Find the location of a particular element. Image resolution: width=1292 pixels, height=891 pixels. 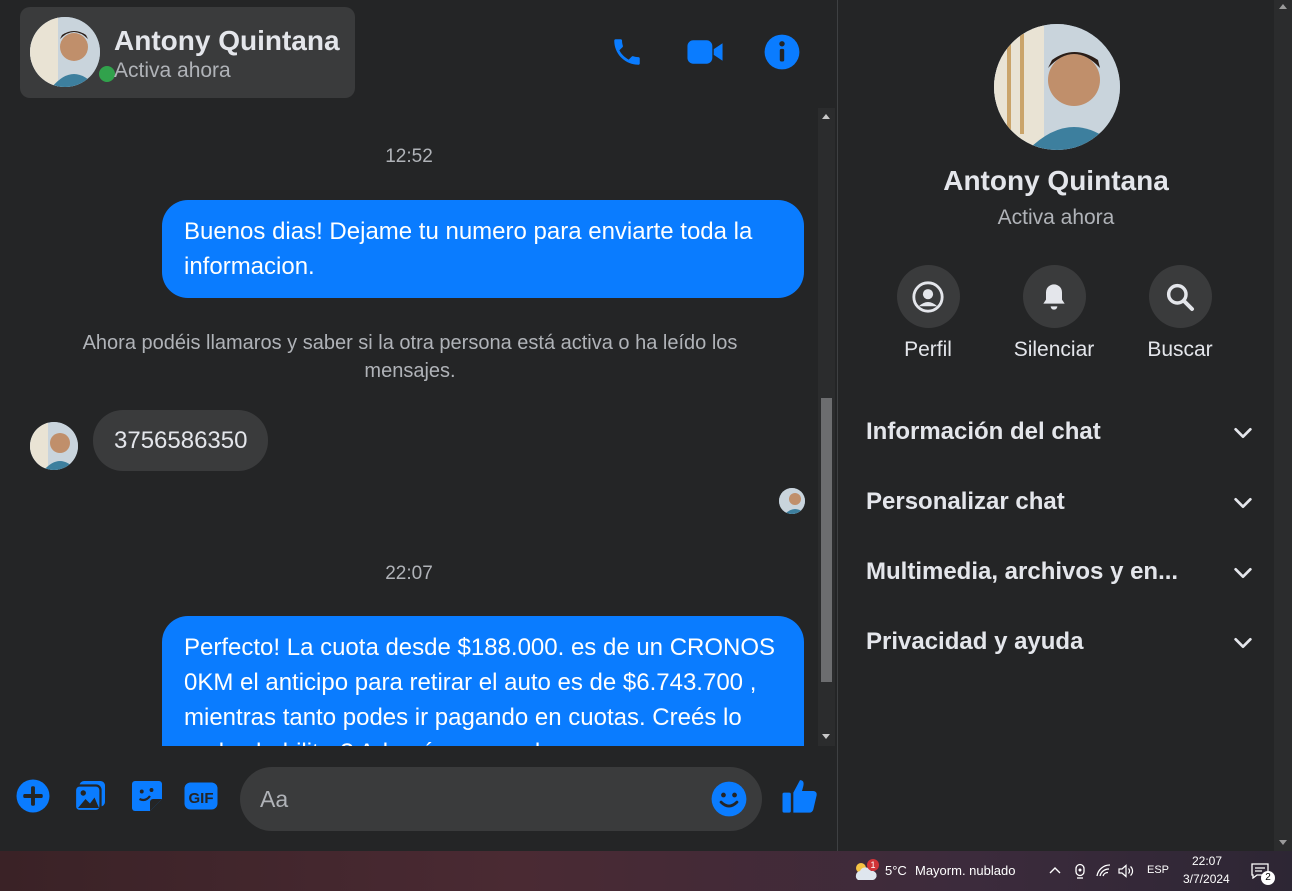

speaker-icon is located at coordinates (1126, 871).